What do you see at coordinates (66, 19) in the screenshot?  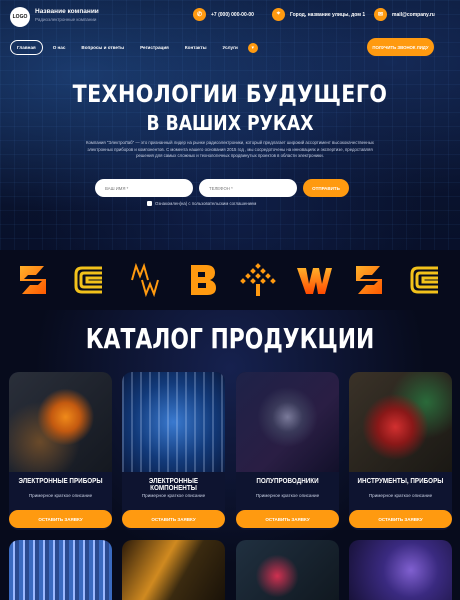 I see `company-description: Радиоэлектронные компании` at bounding box center [66, 19].